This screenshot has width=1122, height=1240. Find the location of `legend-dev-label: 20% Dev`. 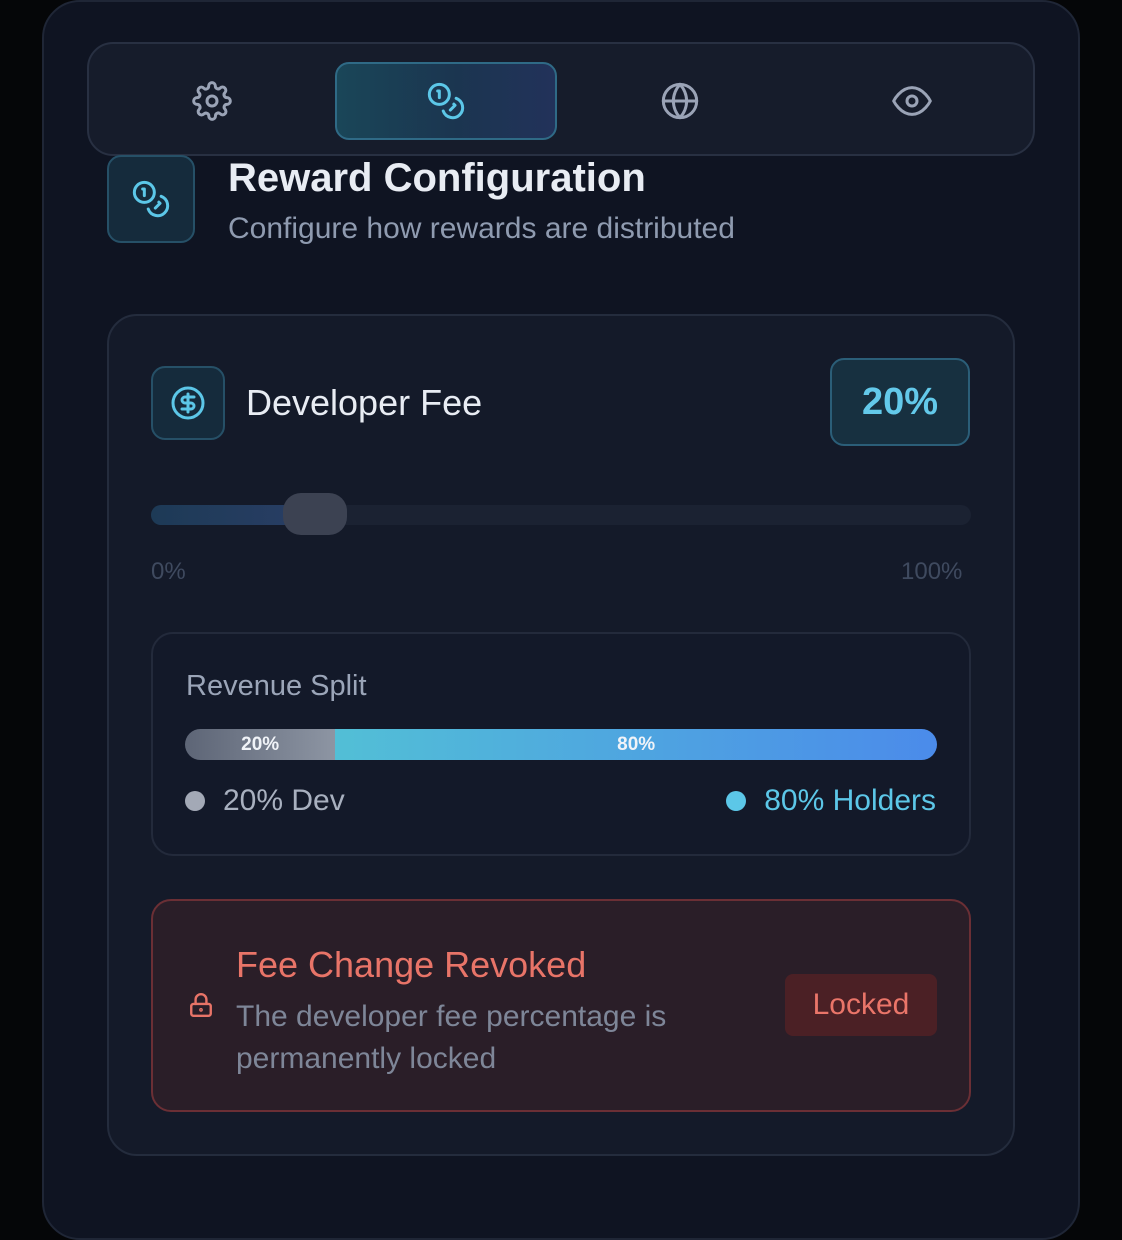

legend-dev-label: 20% Dev is located at coordinates (284, 800).